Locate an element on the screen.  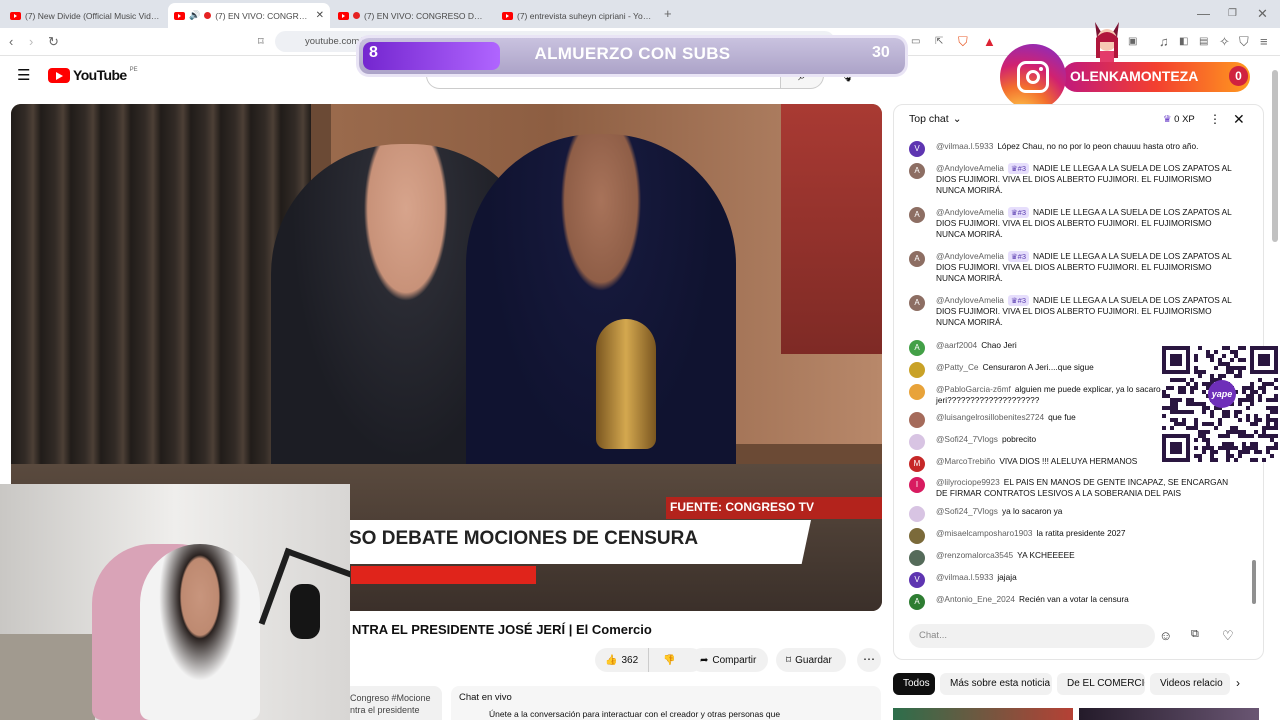
brave-shield-icon: ⛉ is located at coordinates (963, 42).